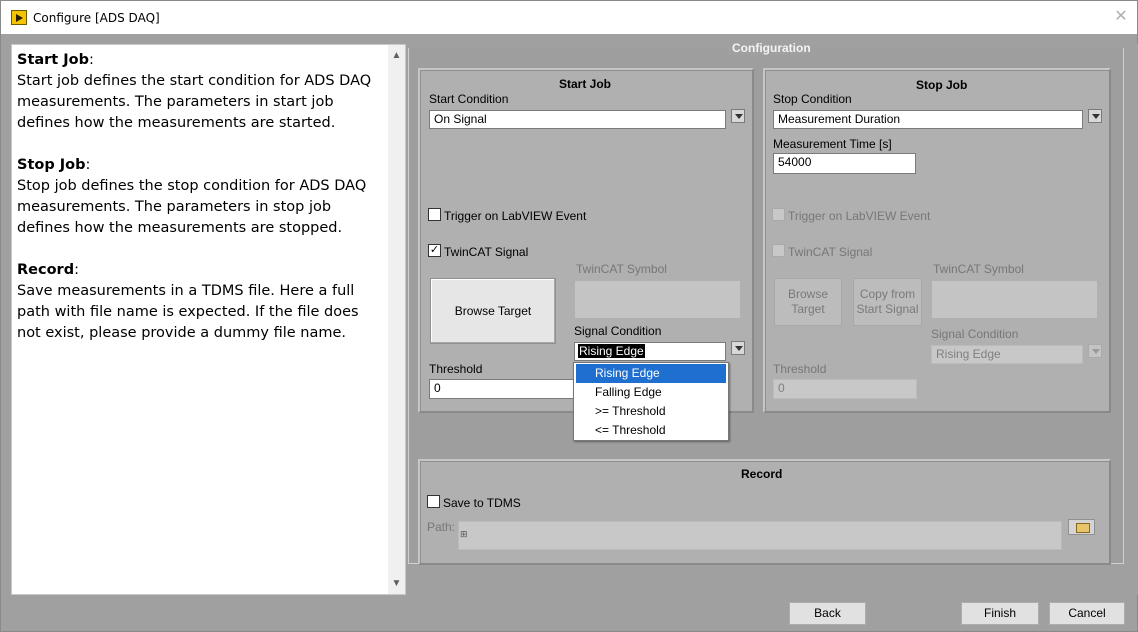 The height and width of the screenshot is (632, 1138). Describe the element at coordinates (456, 369) in the screenshot. I see `start-threshold-label: Threshold` at that location.